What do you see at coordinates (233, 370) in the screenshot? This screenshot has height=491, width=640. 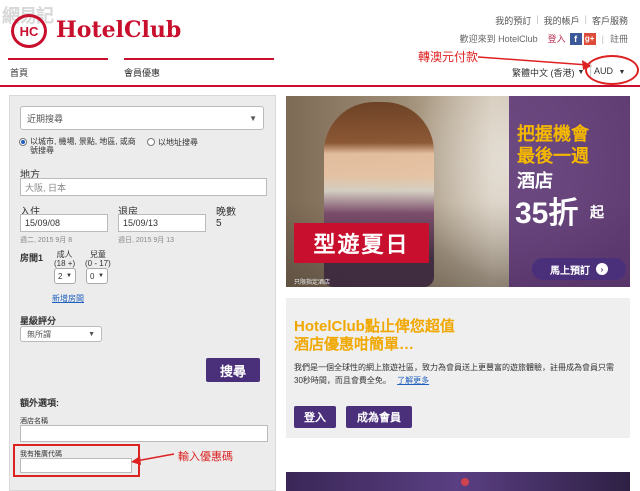 I see `search-button: 搜尋` at bounding box center [233, 370].